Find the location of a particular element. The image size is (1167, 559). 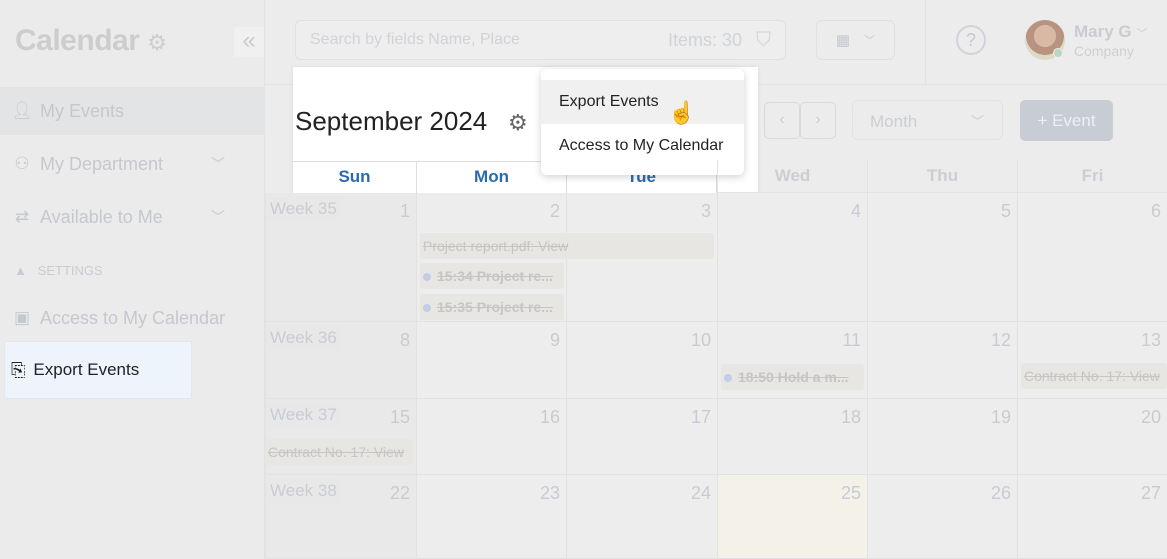

view-select: Month ﹀ is located at coordinates (927, 120).